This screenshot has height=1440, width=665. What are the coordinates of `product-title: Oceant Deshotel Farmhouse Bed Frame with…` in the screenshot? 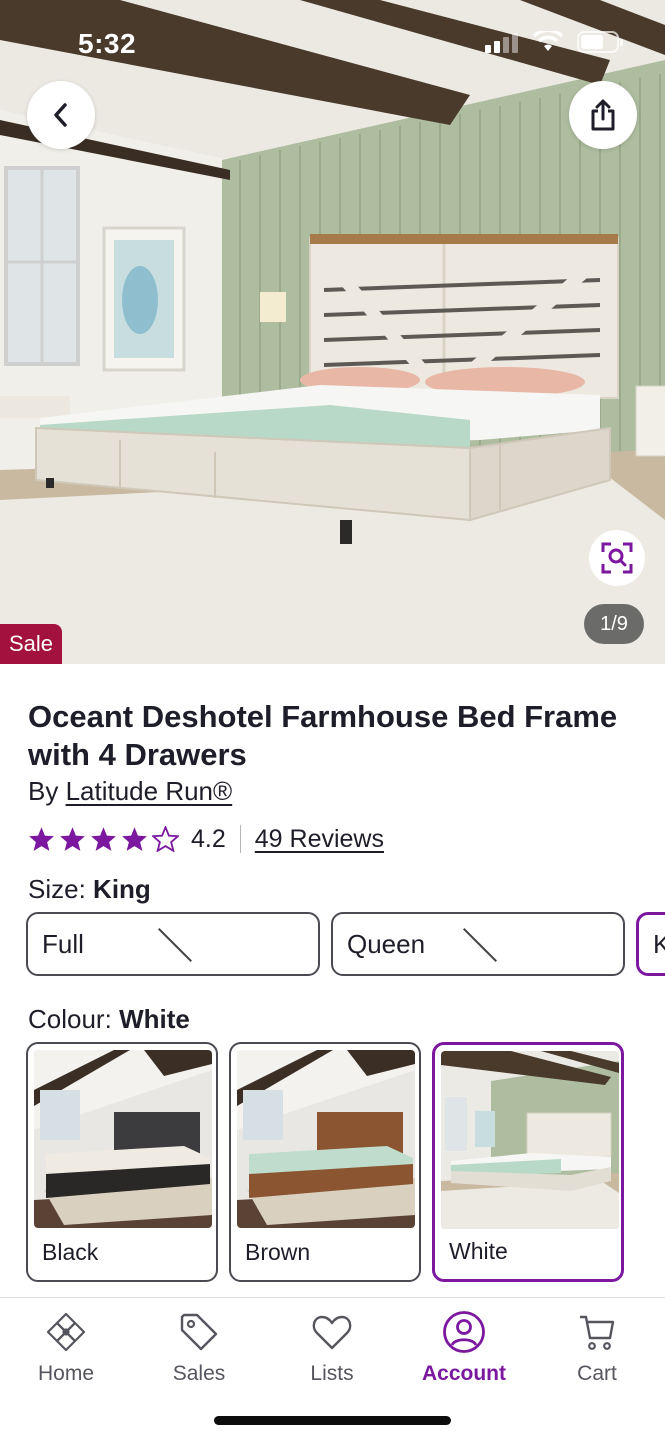 It's located at (323, 735).